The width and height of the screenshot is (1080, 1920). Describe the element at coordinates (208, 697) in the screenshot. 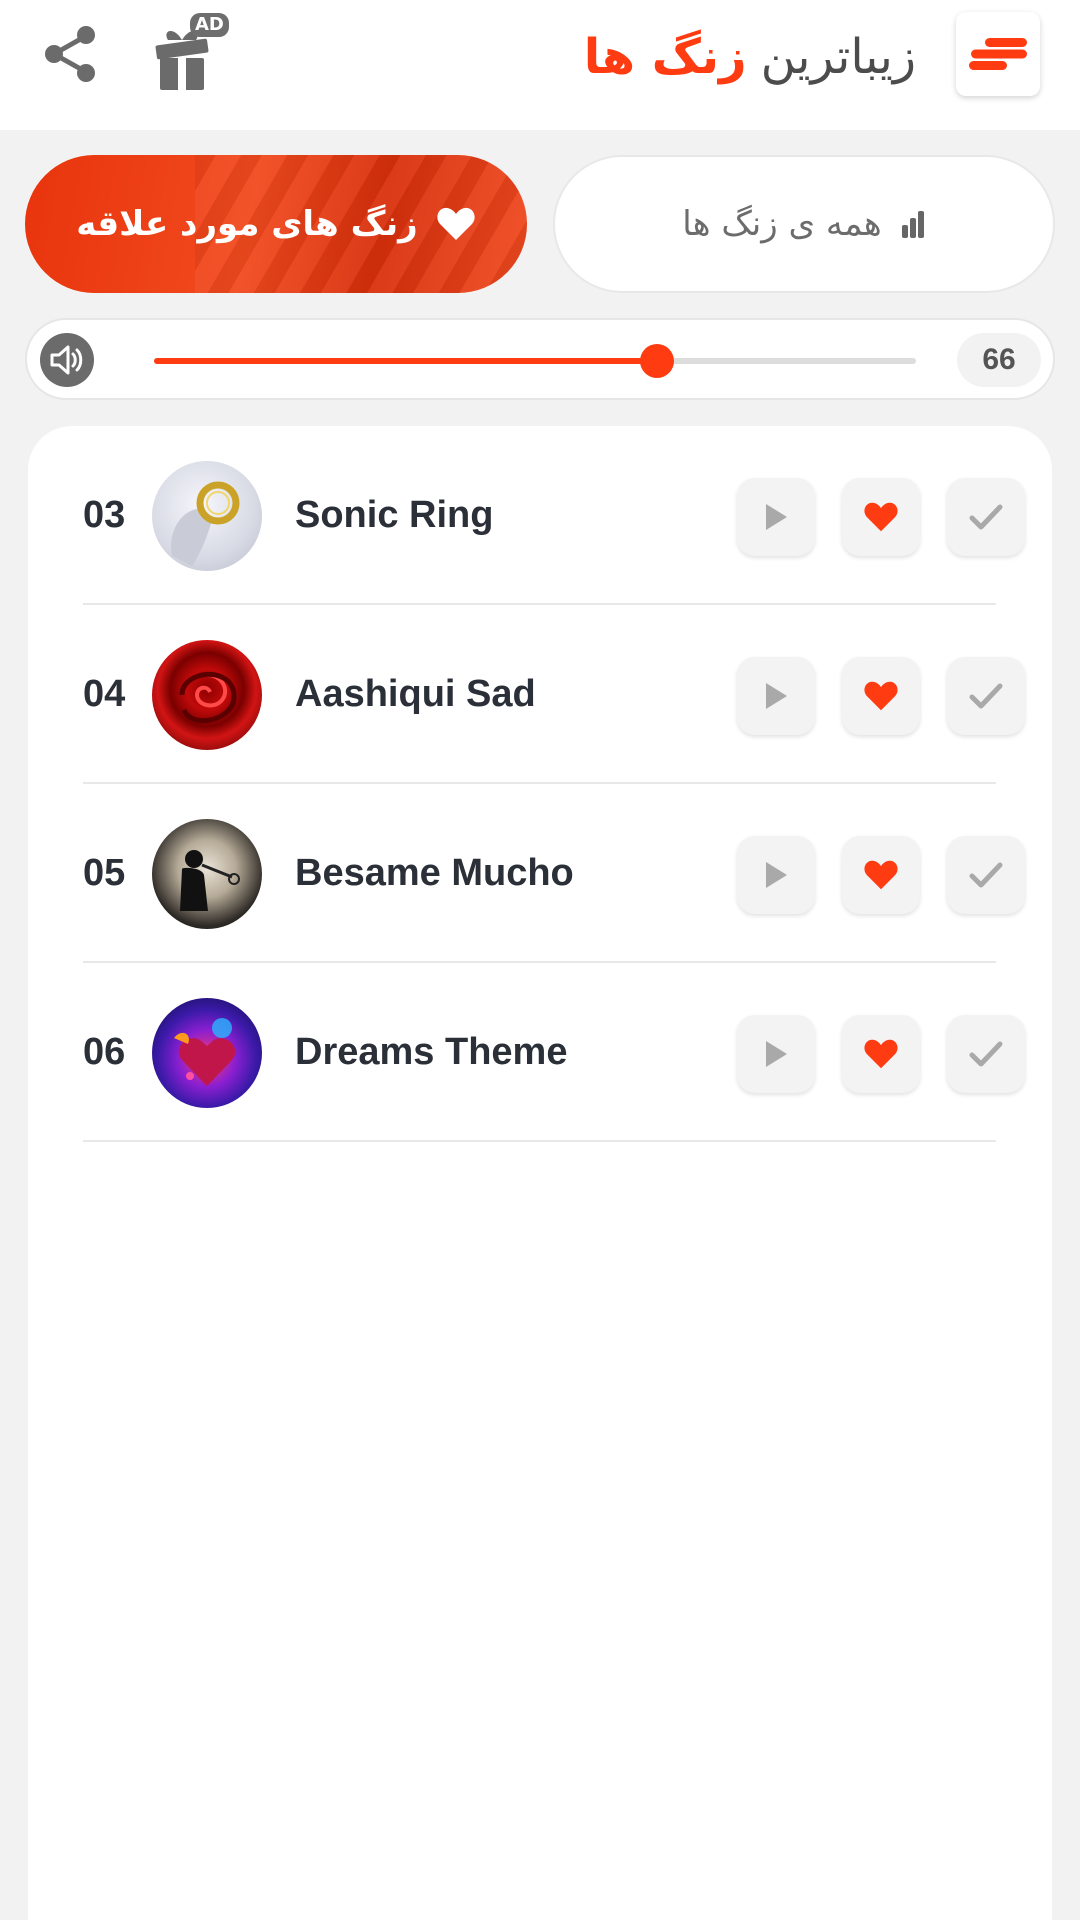

I see `rose-image-icon` at that location.